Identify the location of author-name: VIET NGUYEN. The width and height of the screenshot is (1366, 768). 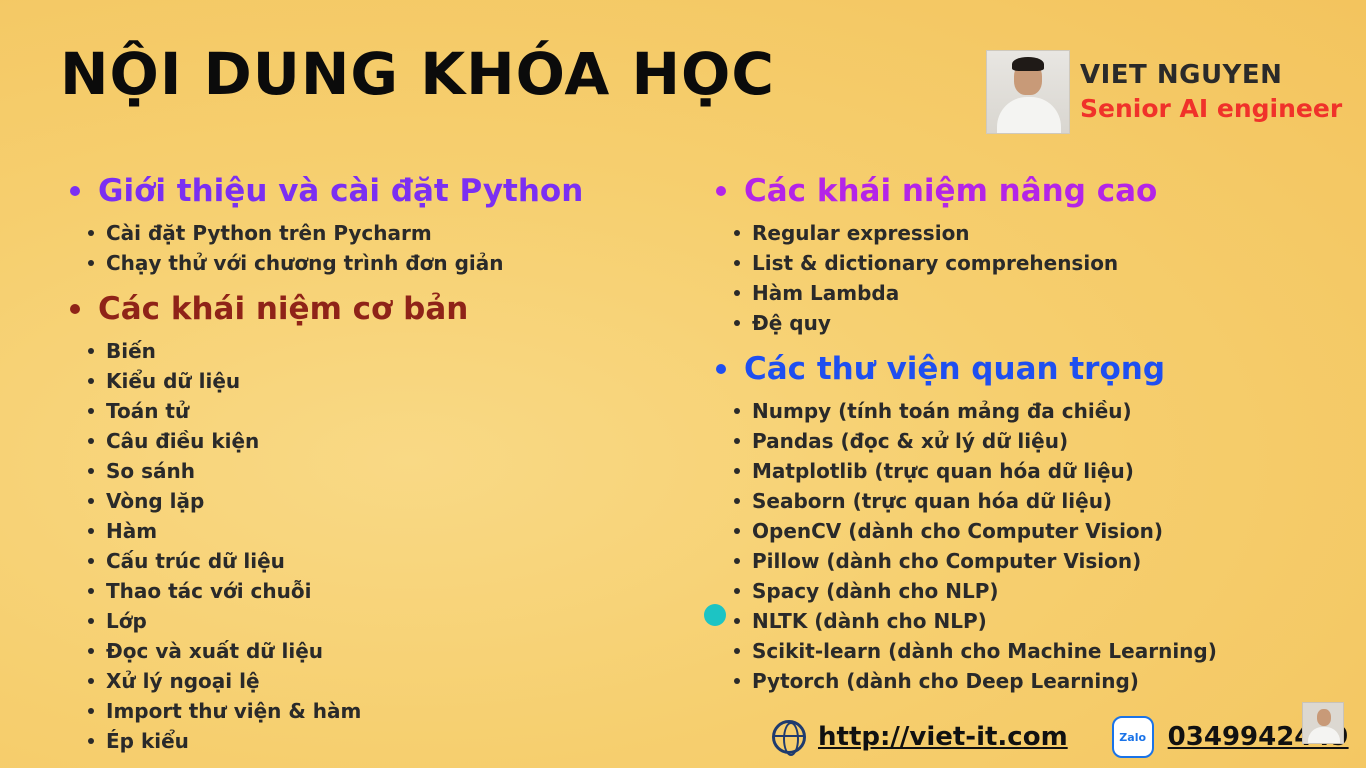
(1181, 75).